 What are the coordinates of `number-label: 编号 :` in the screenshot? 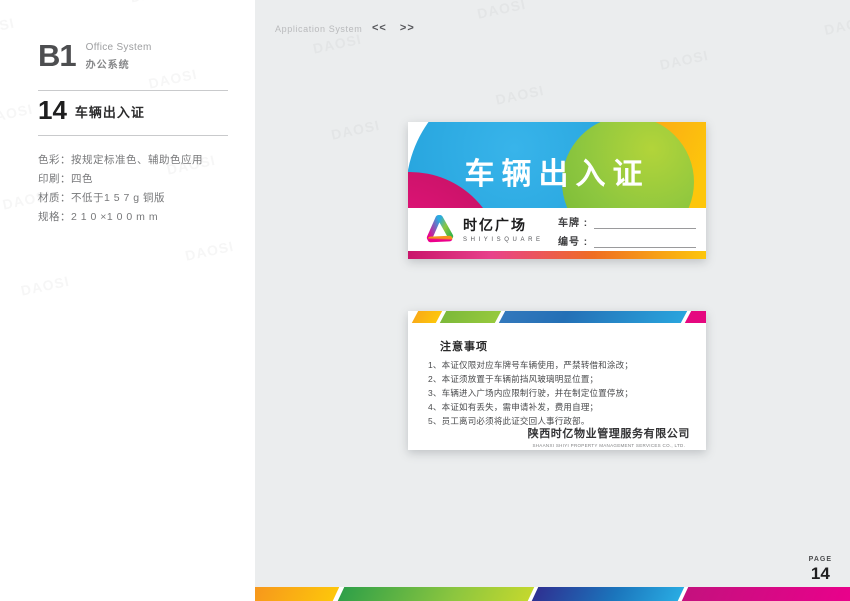 It's located at (573, 242).